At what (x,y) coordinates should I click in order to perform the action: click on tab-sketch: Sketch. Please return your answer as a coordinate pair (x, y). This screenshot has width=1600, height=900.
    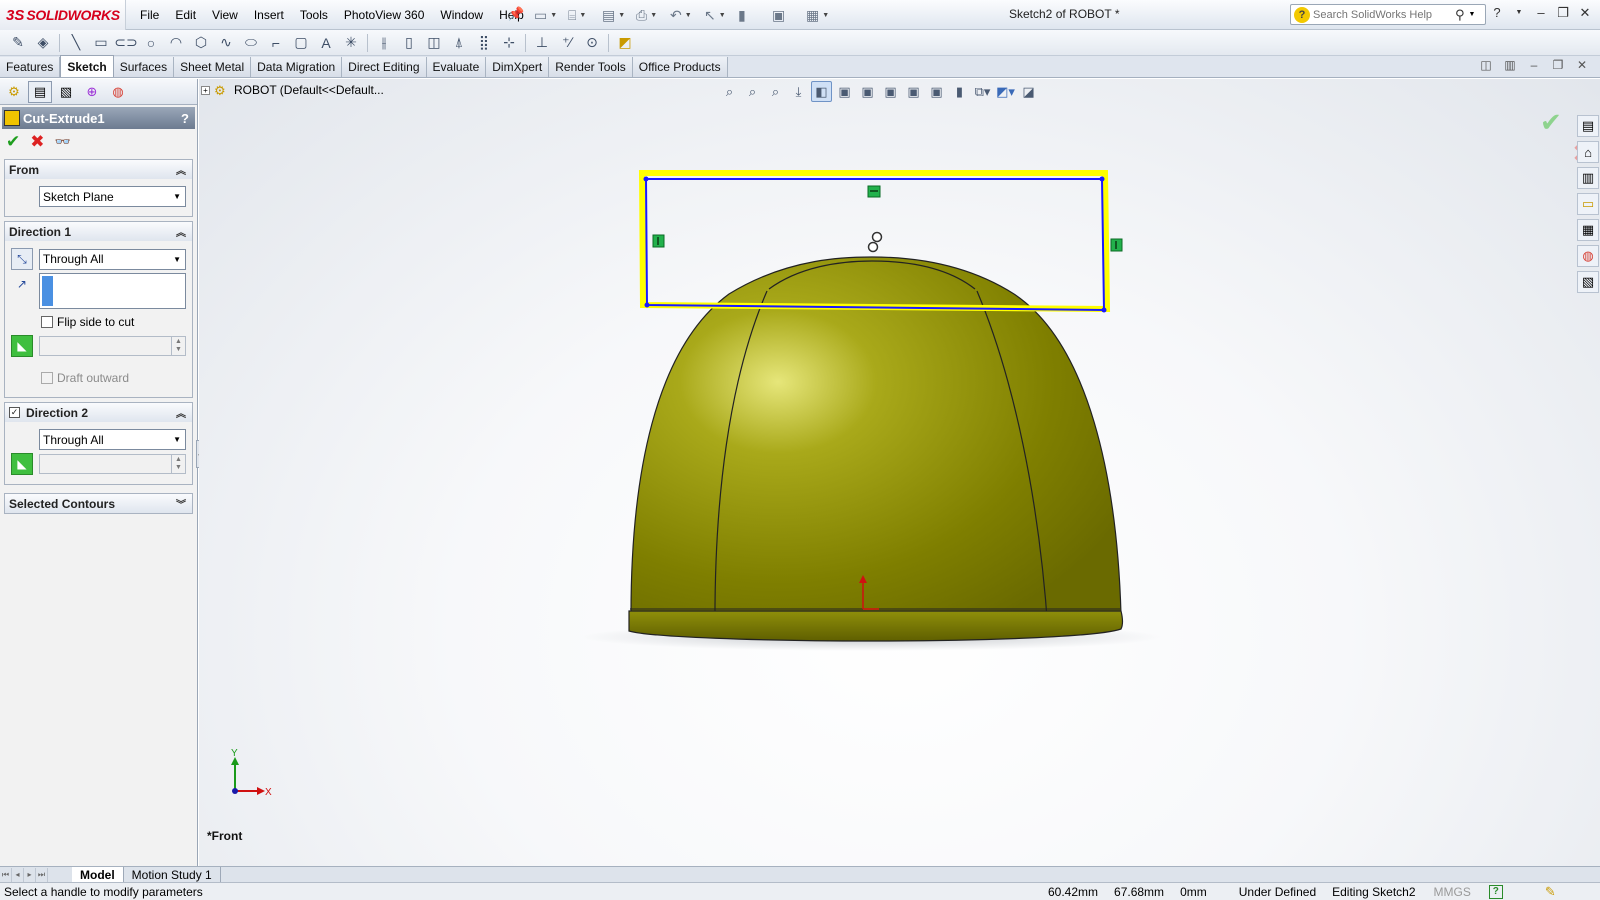
    Looking at the image, I should click on (87, 66).